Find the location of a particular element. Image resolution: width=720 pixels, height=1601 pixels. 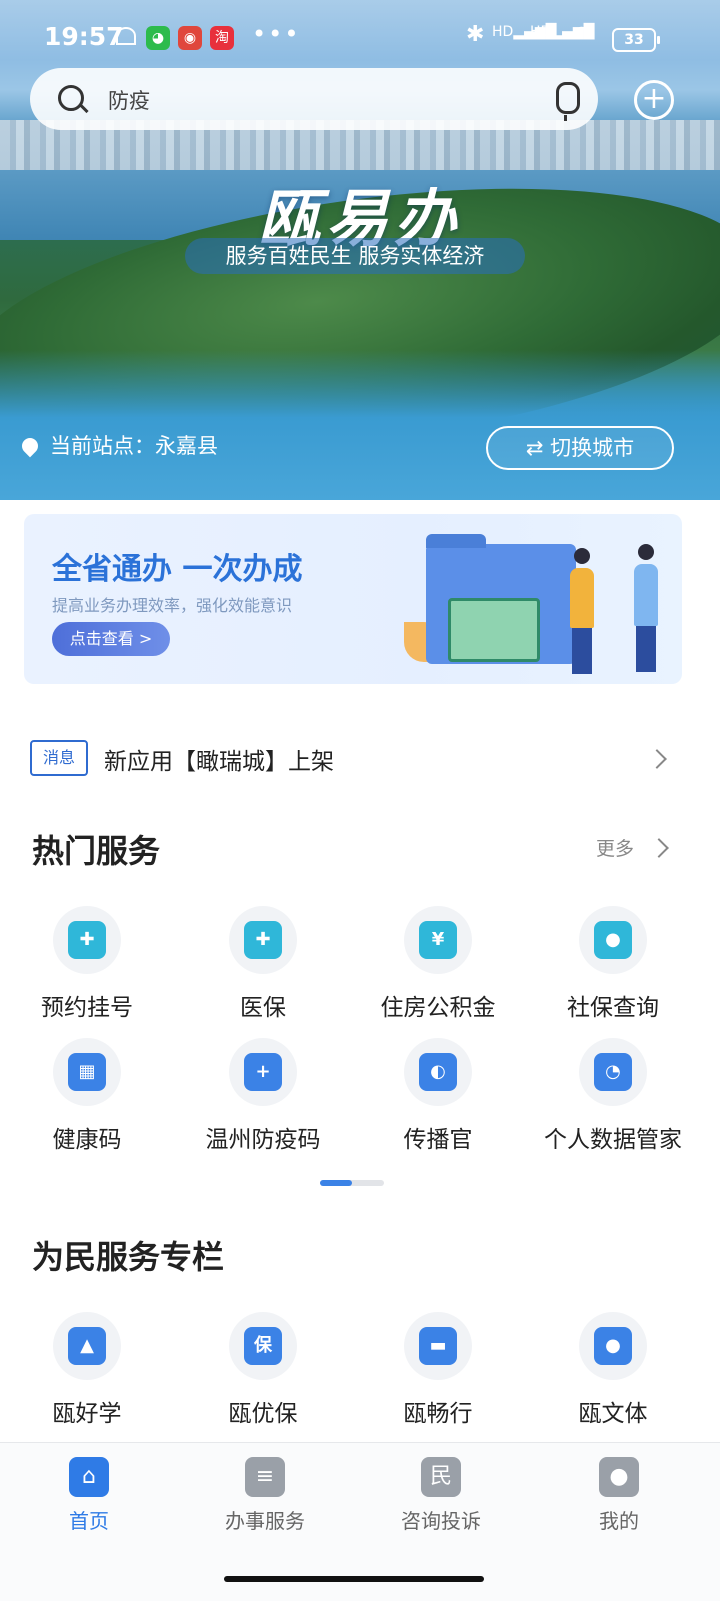

tab-home: ⌂ 首页 is located at coordinates (89, 1495).